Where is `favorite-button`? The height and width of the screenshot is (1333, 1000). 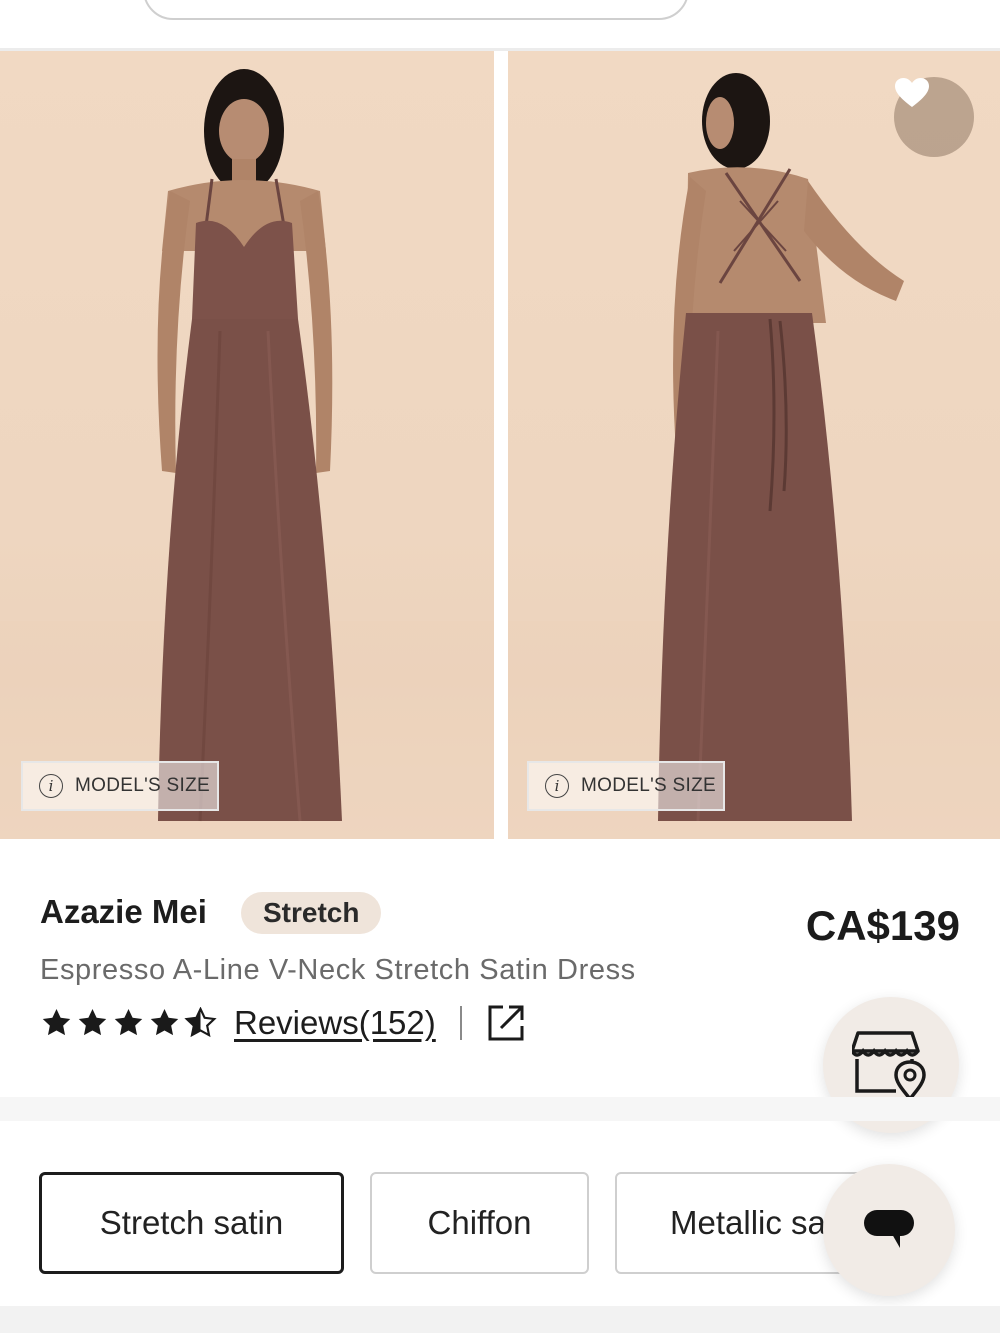
favorite-button is located at coordinates (934, 117).